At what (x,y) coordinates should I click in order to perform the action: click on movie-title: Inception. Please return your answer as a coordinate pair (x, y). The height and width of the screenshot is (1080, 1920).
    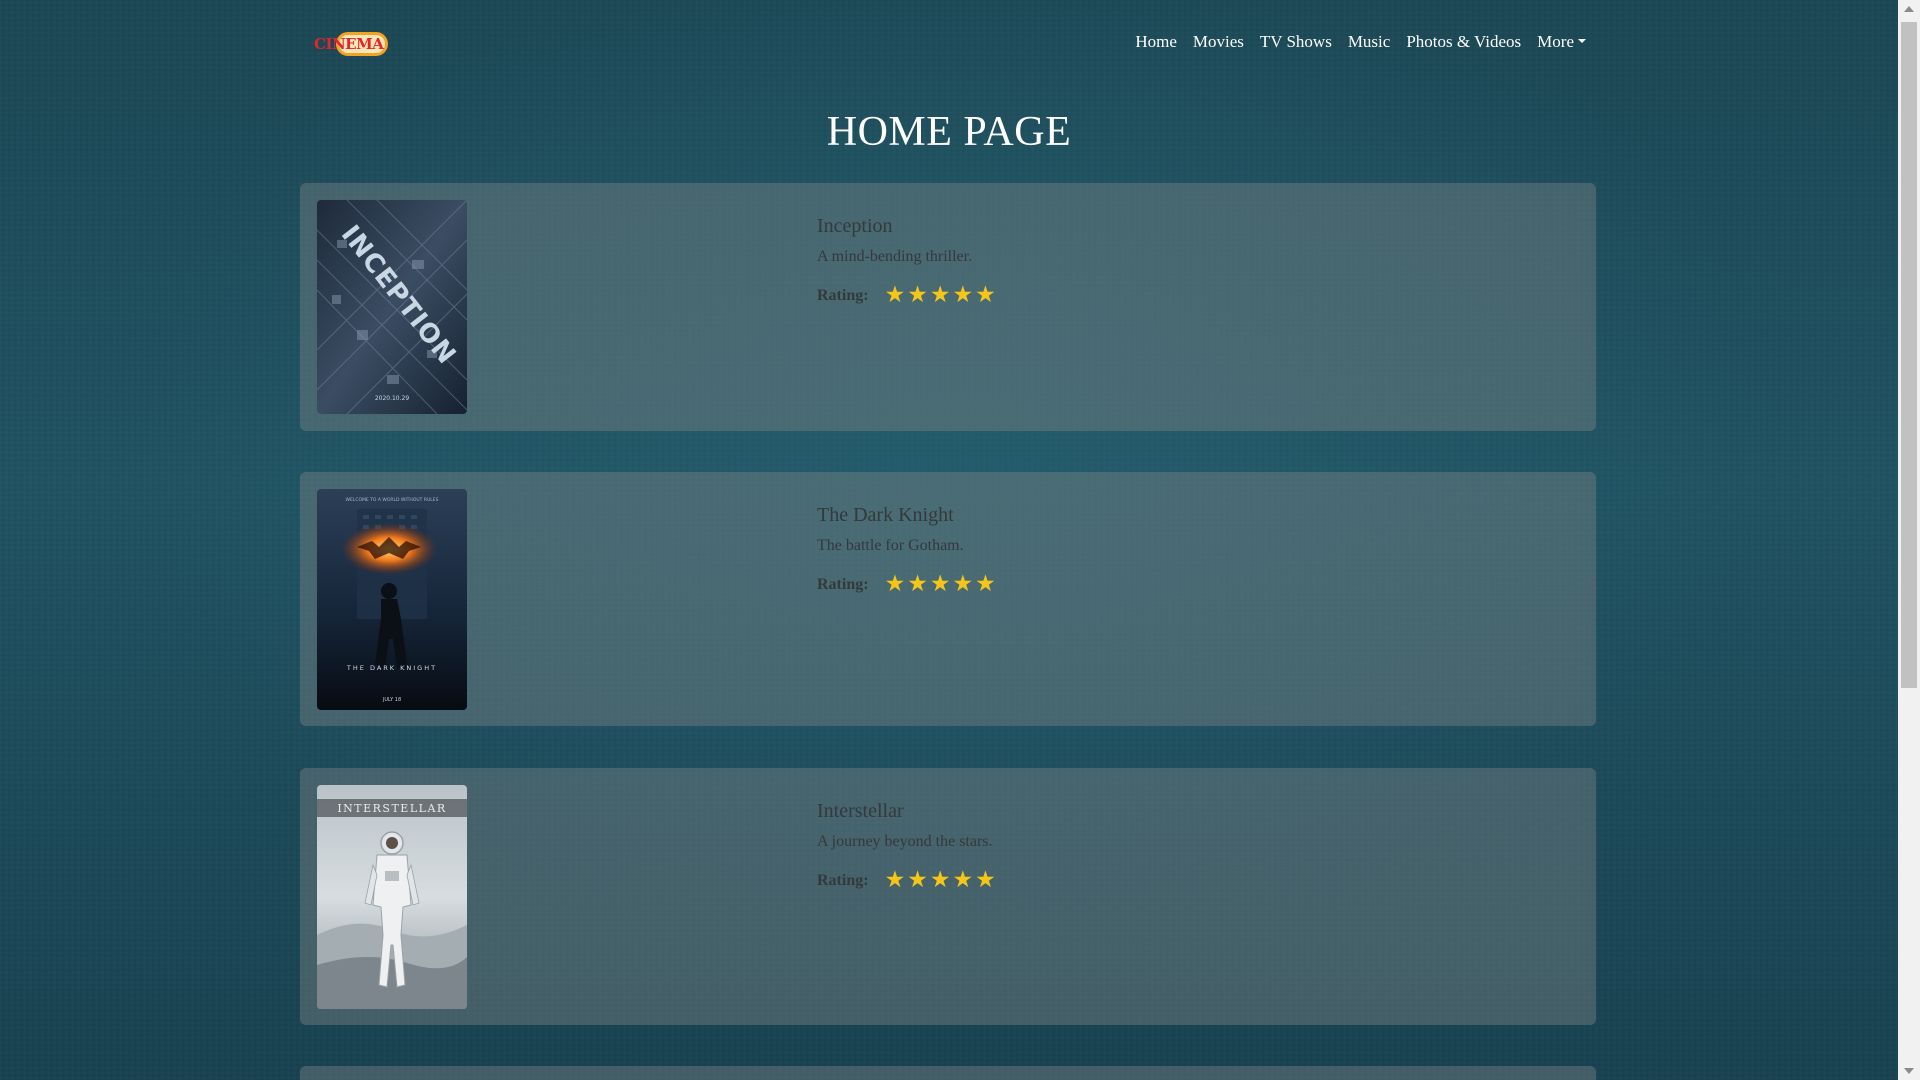
    Looking at the image, I should click on (906, 226).